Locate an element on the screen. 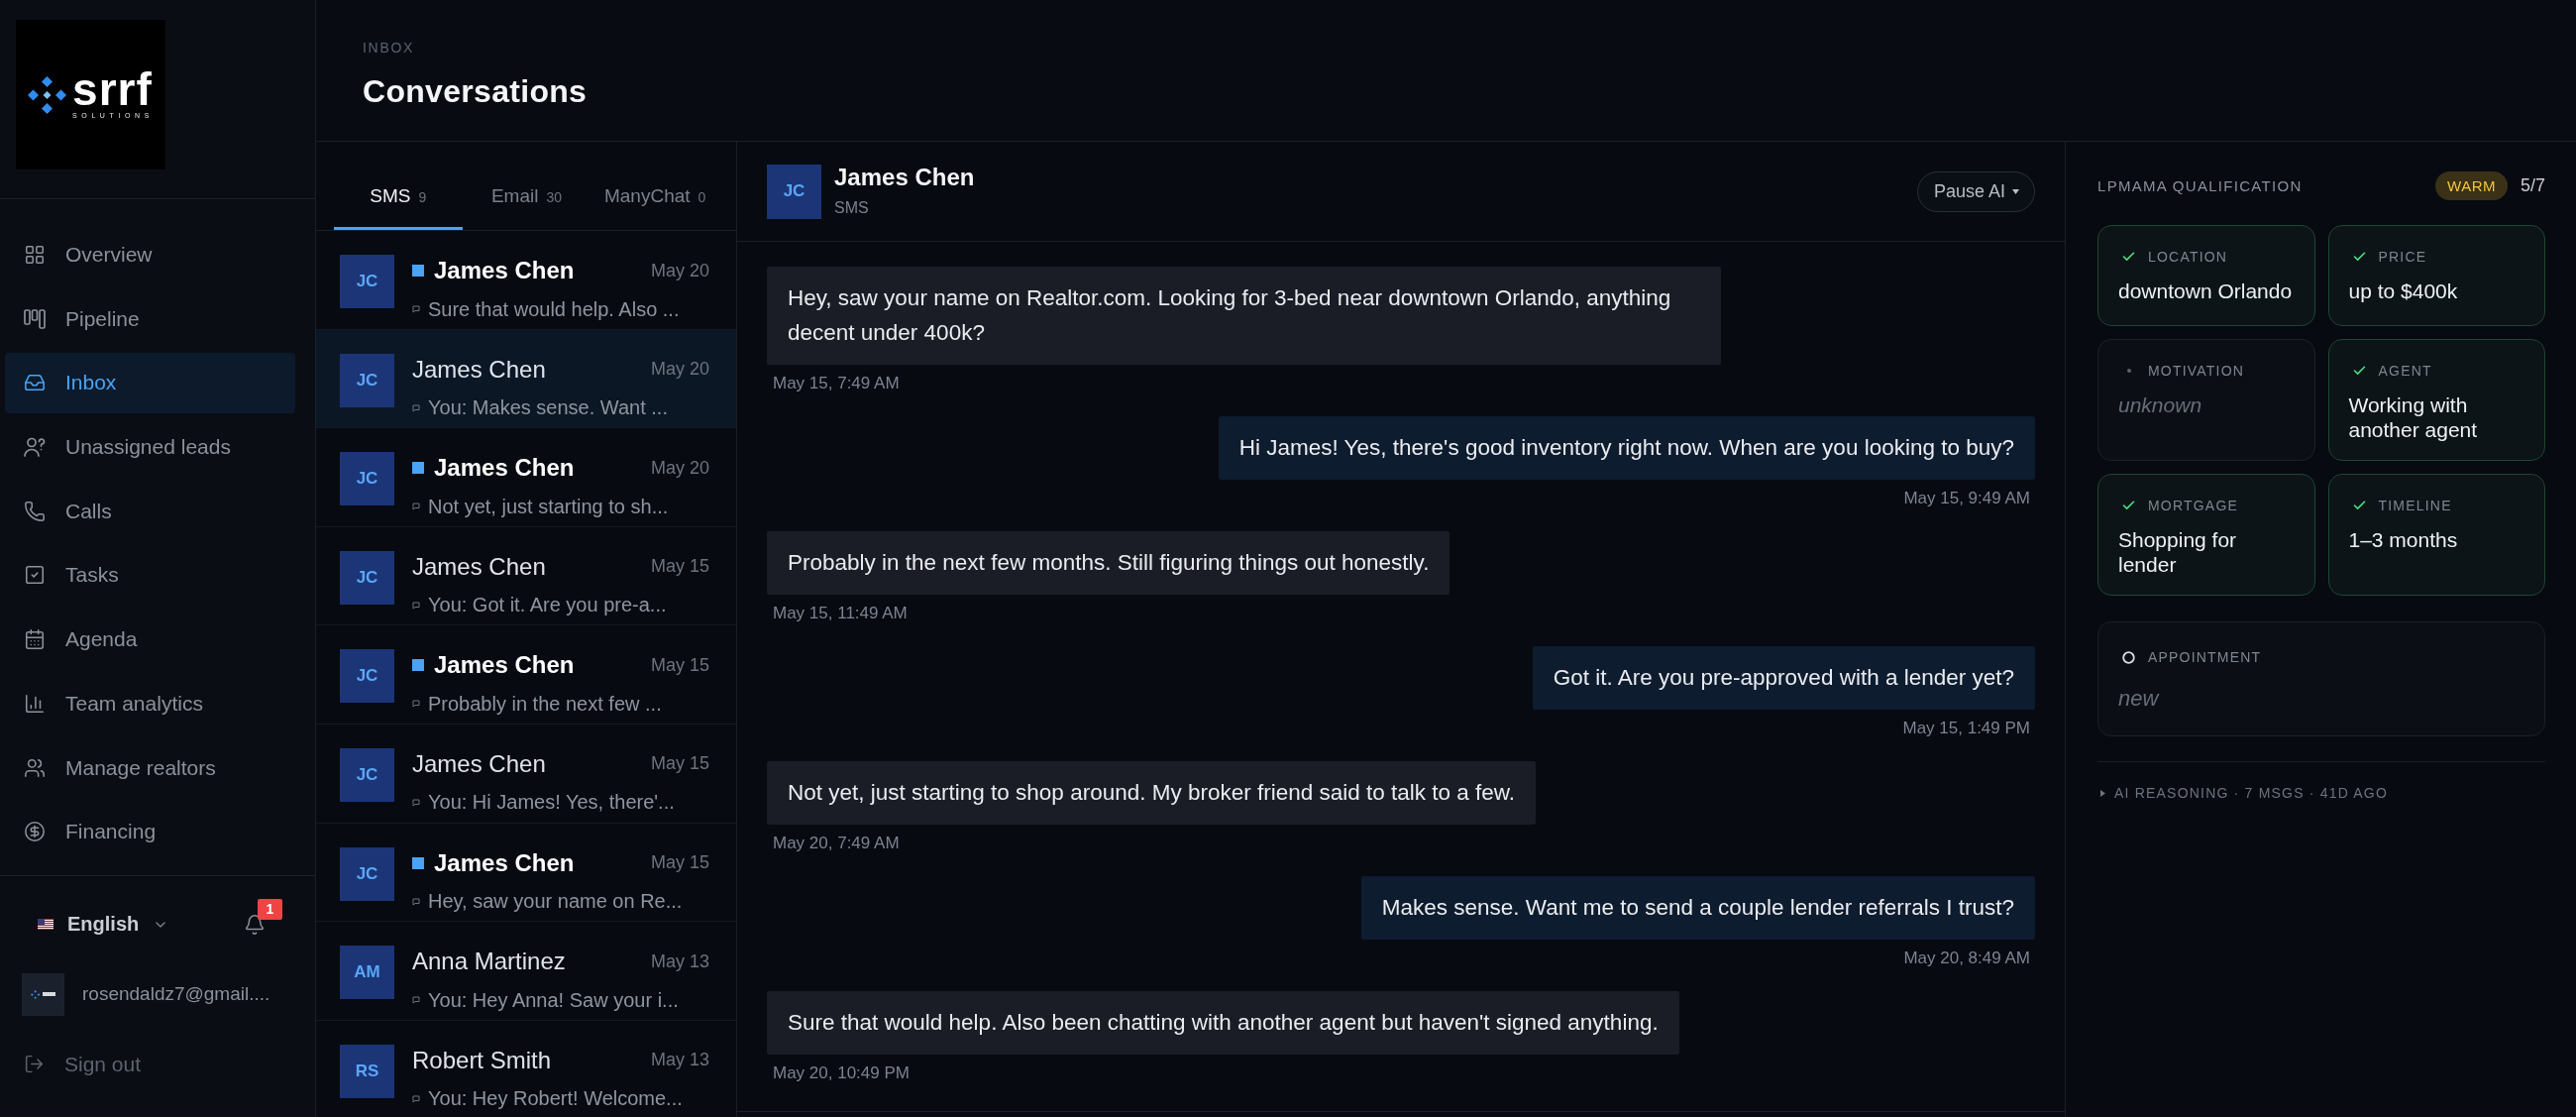  criterion-label: APPOINTMENT is located at coordinates (2205, 657).